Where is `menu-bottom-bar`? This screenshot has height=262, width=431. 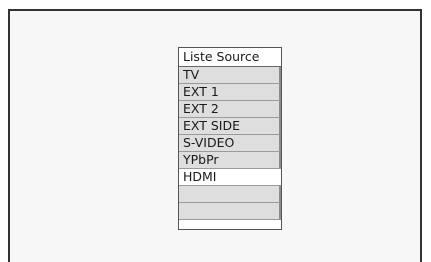
menu-bottom-bar is located at coordinates (230, 224).